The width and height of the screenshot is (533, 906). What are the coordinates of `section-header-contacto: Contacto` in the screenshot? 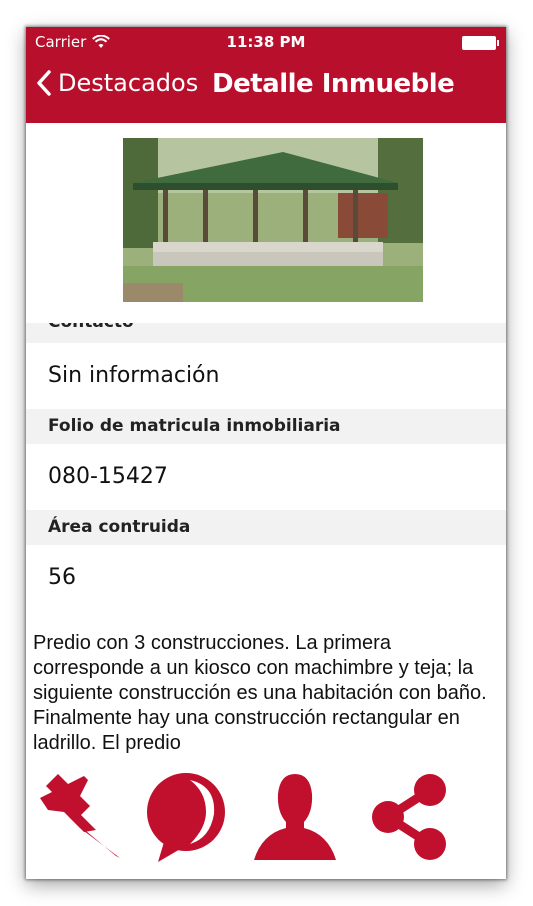 It's located at (266, 333).